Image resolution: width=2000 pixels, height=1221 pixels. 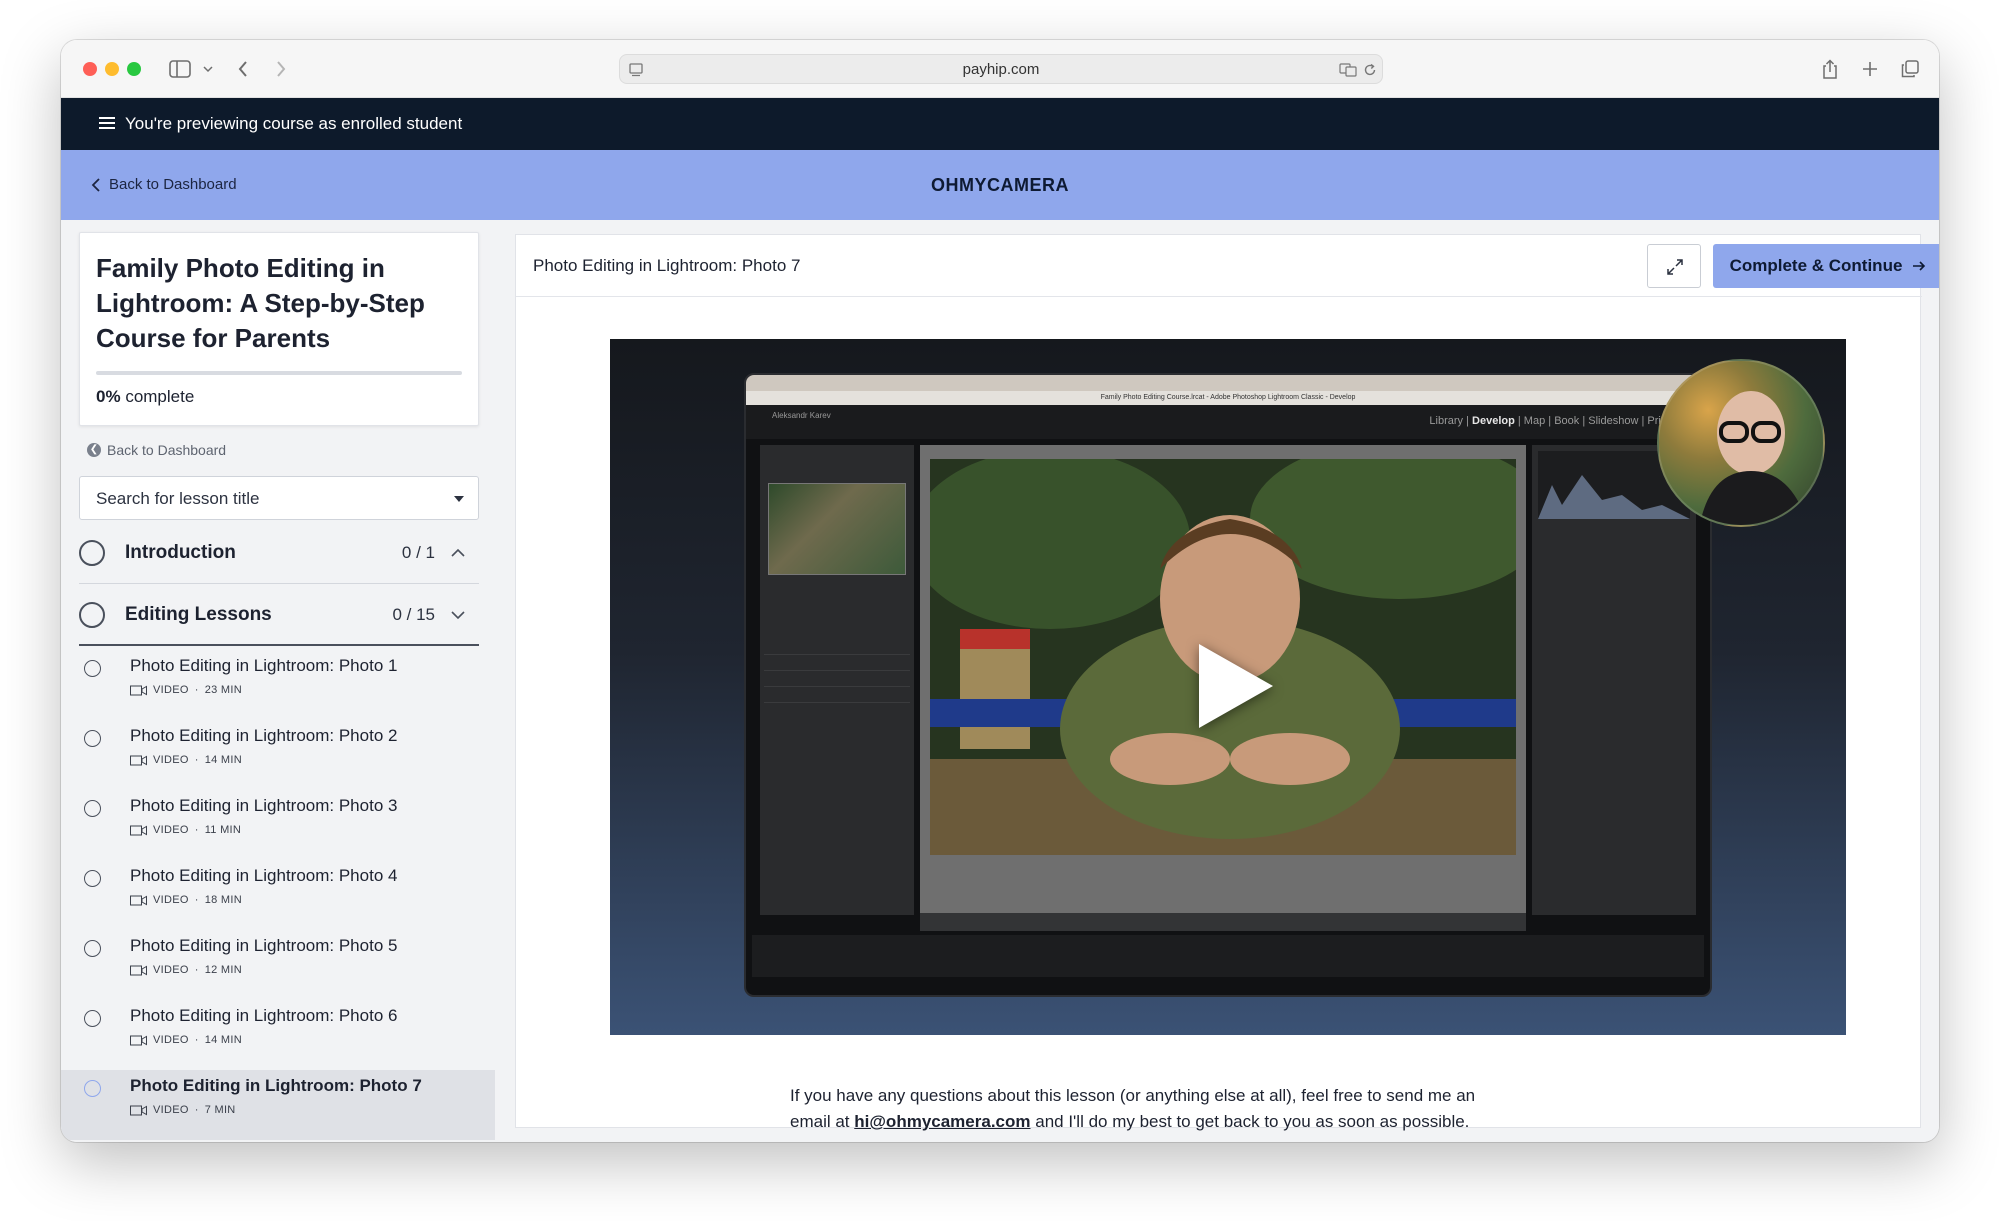 I want to click on site-header: Back to Dashboard OHMYCAMERA, so click(x=1000, y=185).